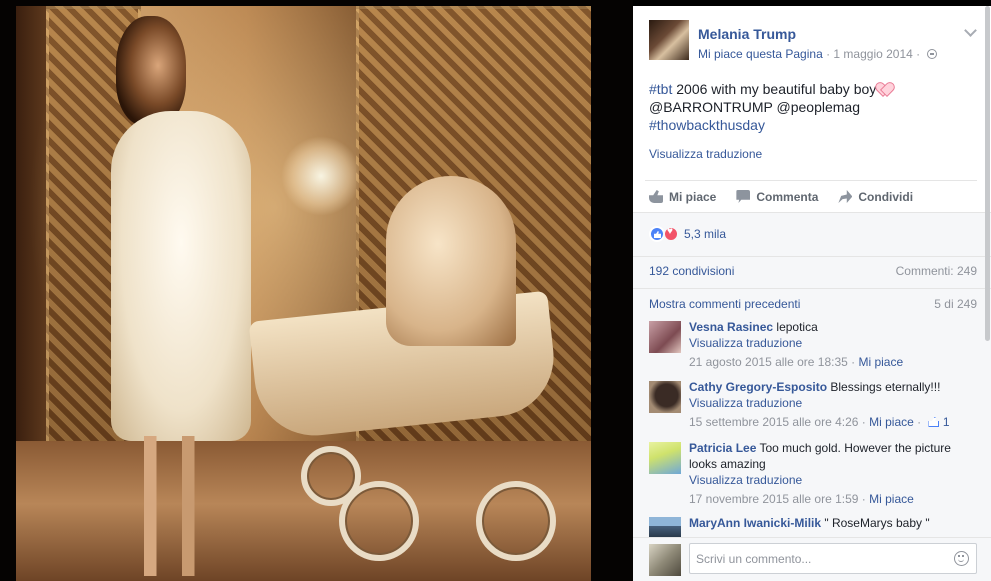  Describe the element at coordinates (773, 422) in the screenshot. I see `comment-timestamp: 15 settembre 2015 alle ore 4:26` at that location.